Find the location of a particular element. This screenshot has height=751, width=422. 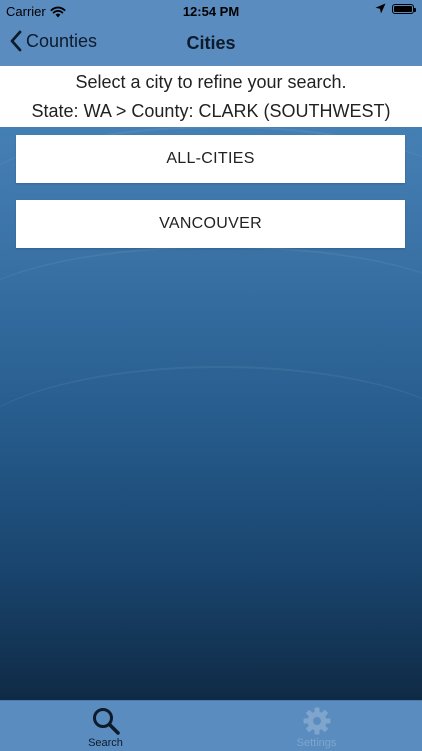

gear-icon is located at coordinates (316, 721).